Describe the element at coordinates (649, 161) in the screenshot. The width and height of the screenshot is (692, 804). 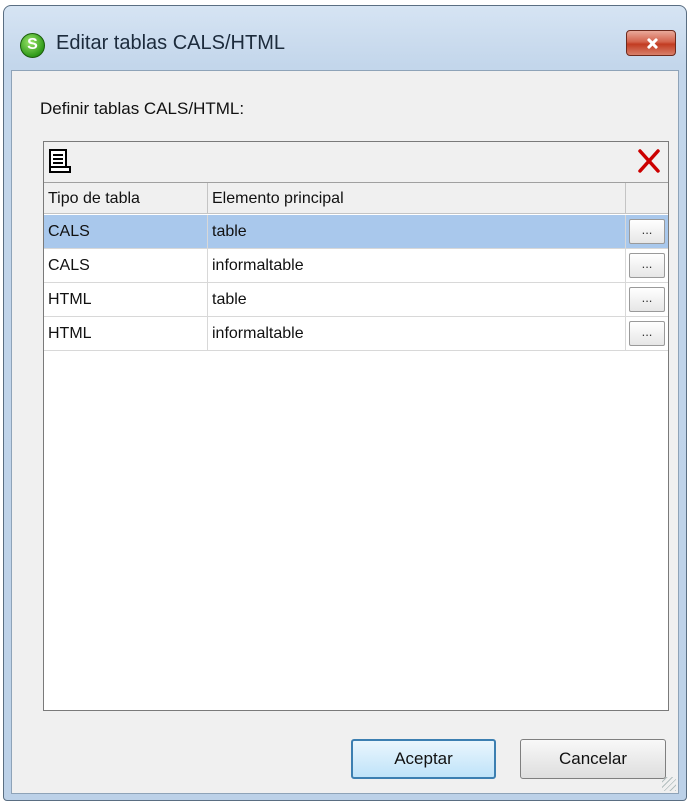
I see `delete-row-icon` at that location.